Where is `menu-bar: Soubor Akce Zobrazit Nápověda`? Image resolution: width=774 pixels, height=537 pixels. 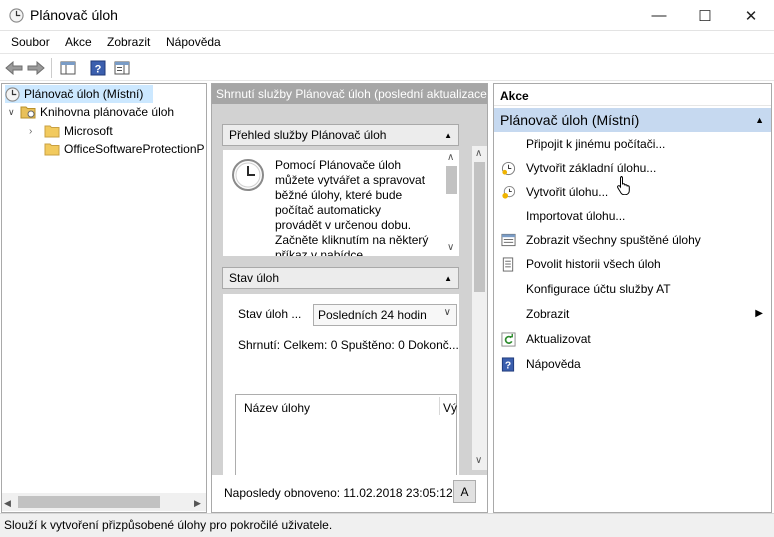
menu-bar: Soubor Akce Zobrazit Nápověda is located at coordinates (387, 42).